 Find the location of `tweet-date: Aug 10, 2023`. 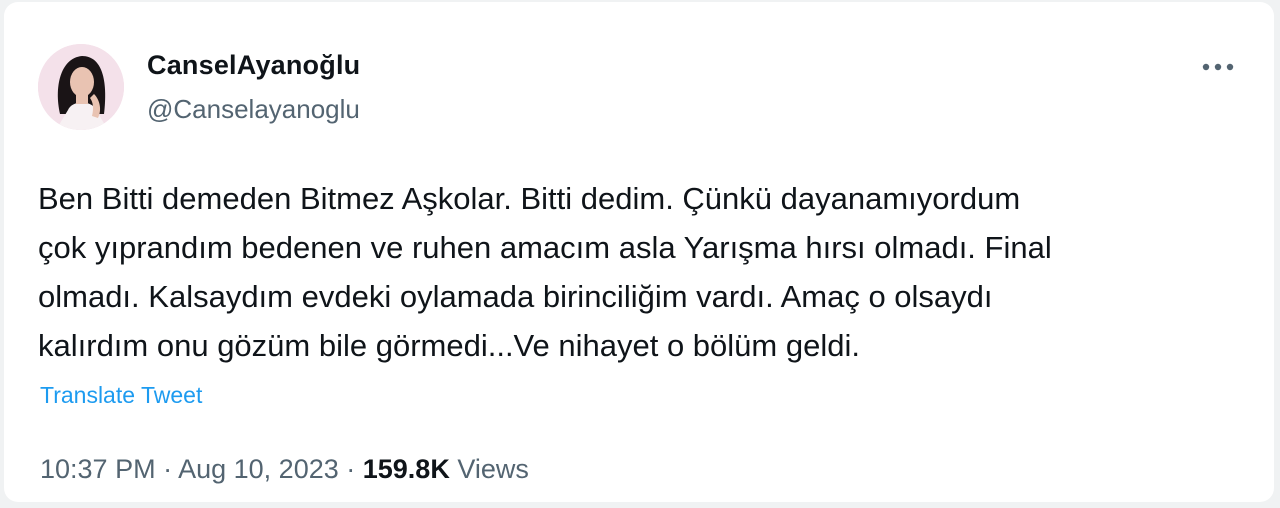

tweet-date: Aug 10, 2023 is located at coordinates (258, 469).